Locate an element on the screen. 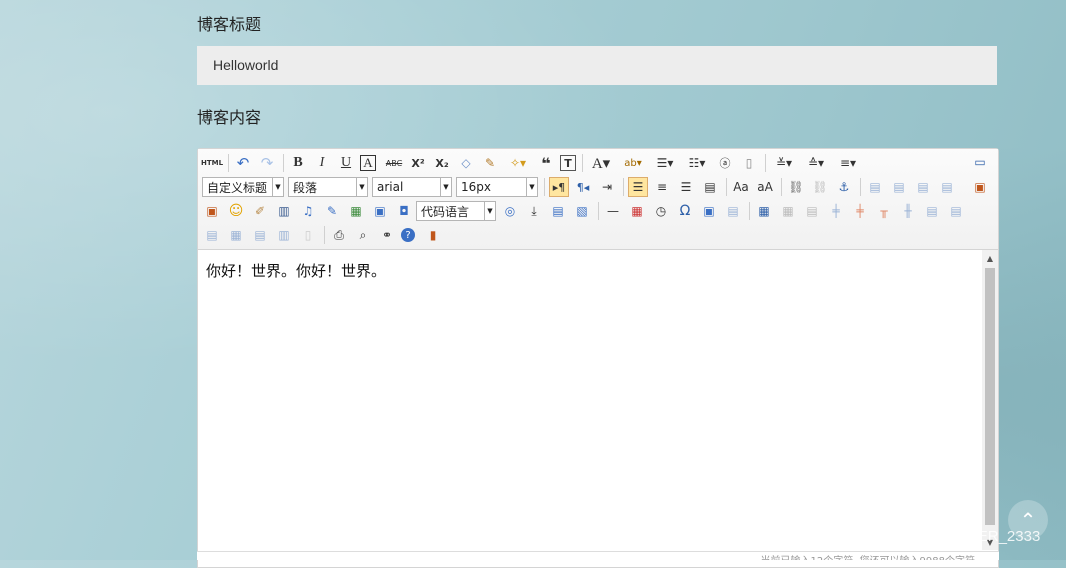 This screenshot has height=568, width=1066. preview-icon: ⌕ is located at coordinates (363, 235).